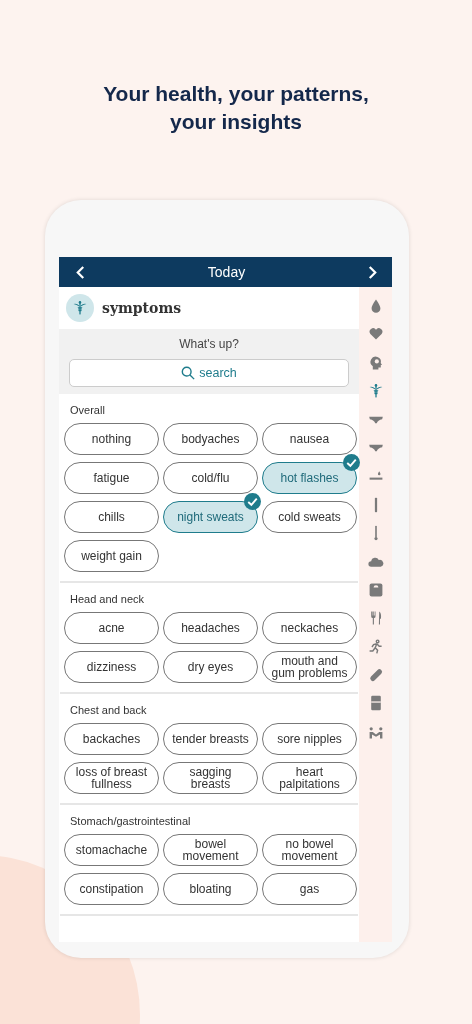 Image resolution: width=472 pixels, height=1024 pixels. Describe the element at coordinates (131, 821) in the screenshot. I see `section-title: Stomach/gastrointestinal` at that location.